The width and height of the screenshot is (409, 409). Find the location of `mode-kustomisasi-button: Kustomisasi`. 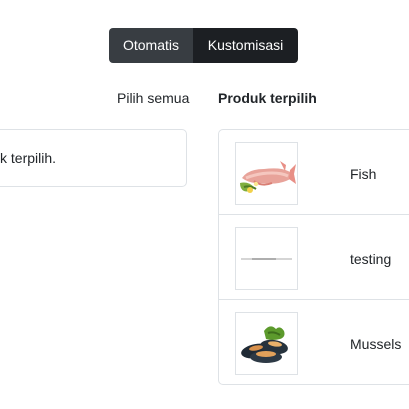

mode-kustomisasi-button: Kustomisasi is located at coordinates (245, 45).